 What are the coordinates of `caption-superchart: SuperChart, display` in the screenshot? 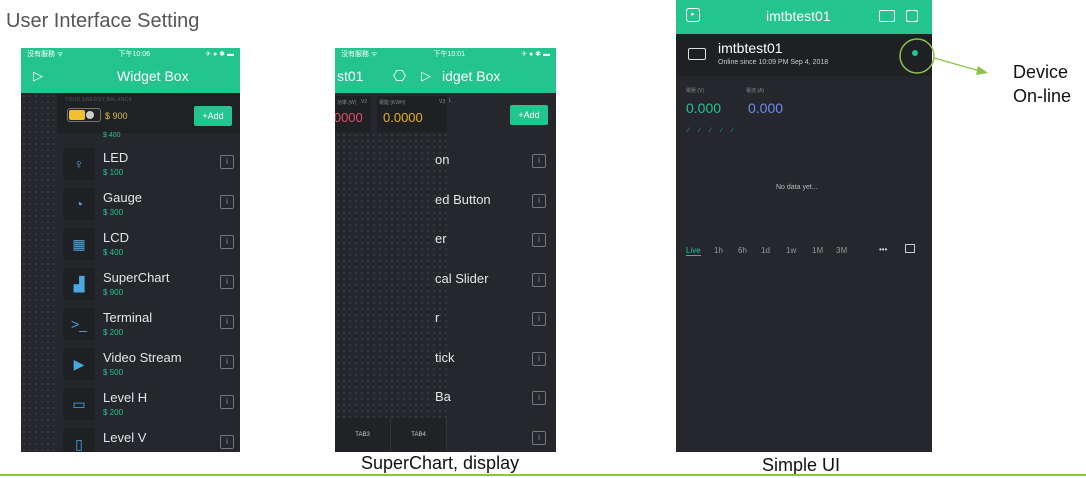 It's located at (440, 463).